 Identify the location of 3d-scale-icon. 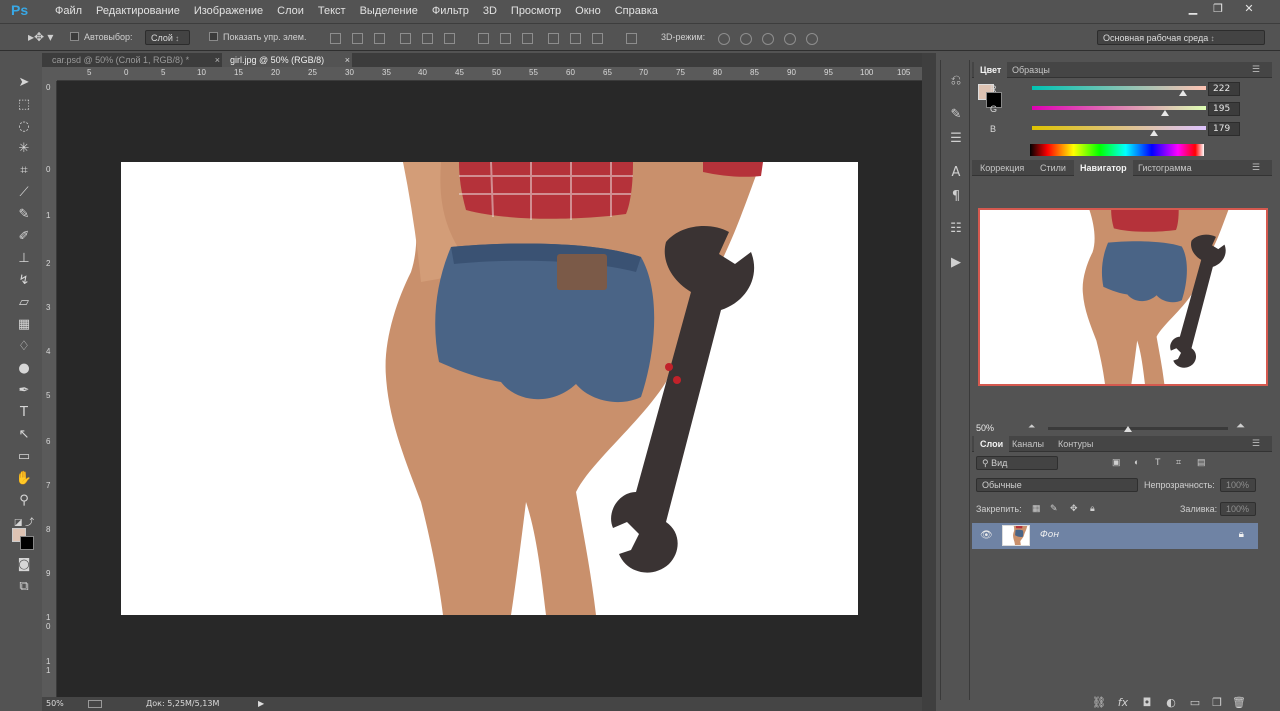
(812, 39).